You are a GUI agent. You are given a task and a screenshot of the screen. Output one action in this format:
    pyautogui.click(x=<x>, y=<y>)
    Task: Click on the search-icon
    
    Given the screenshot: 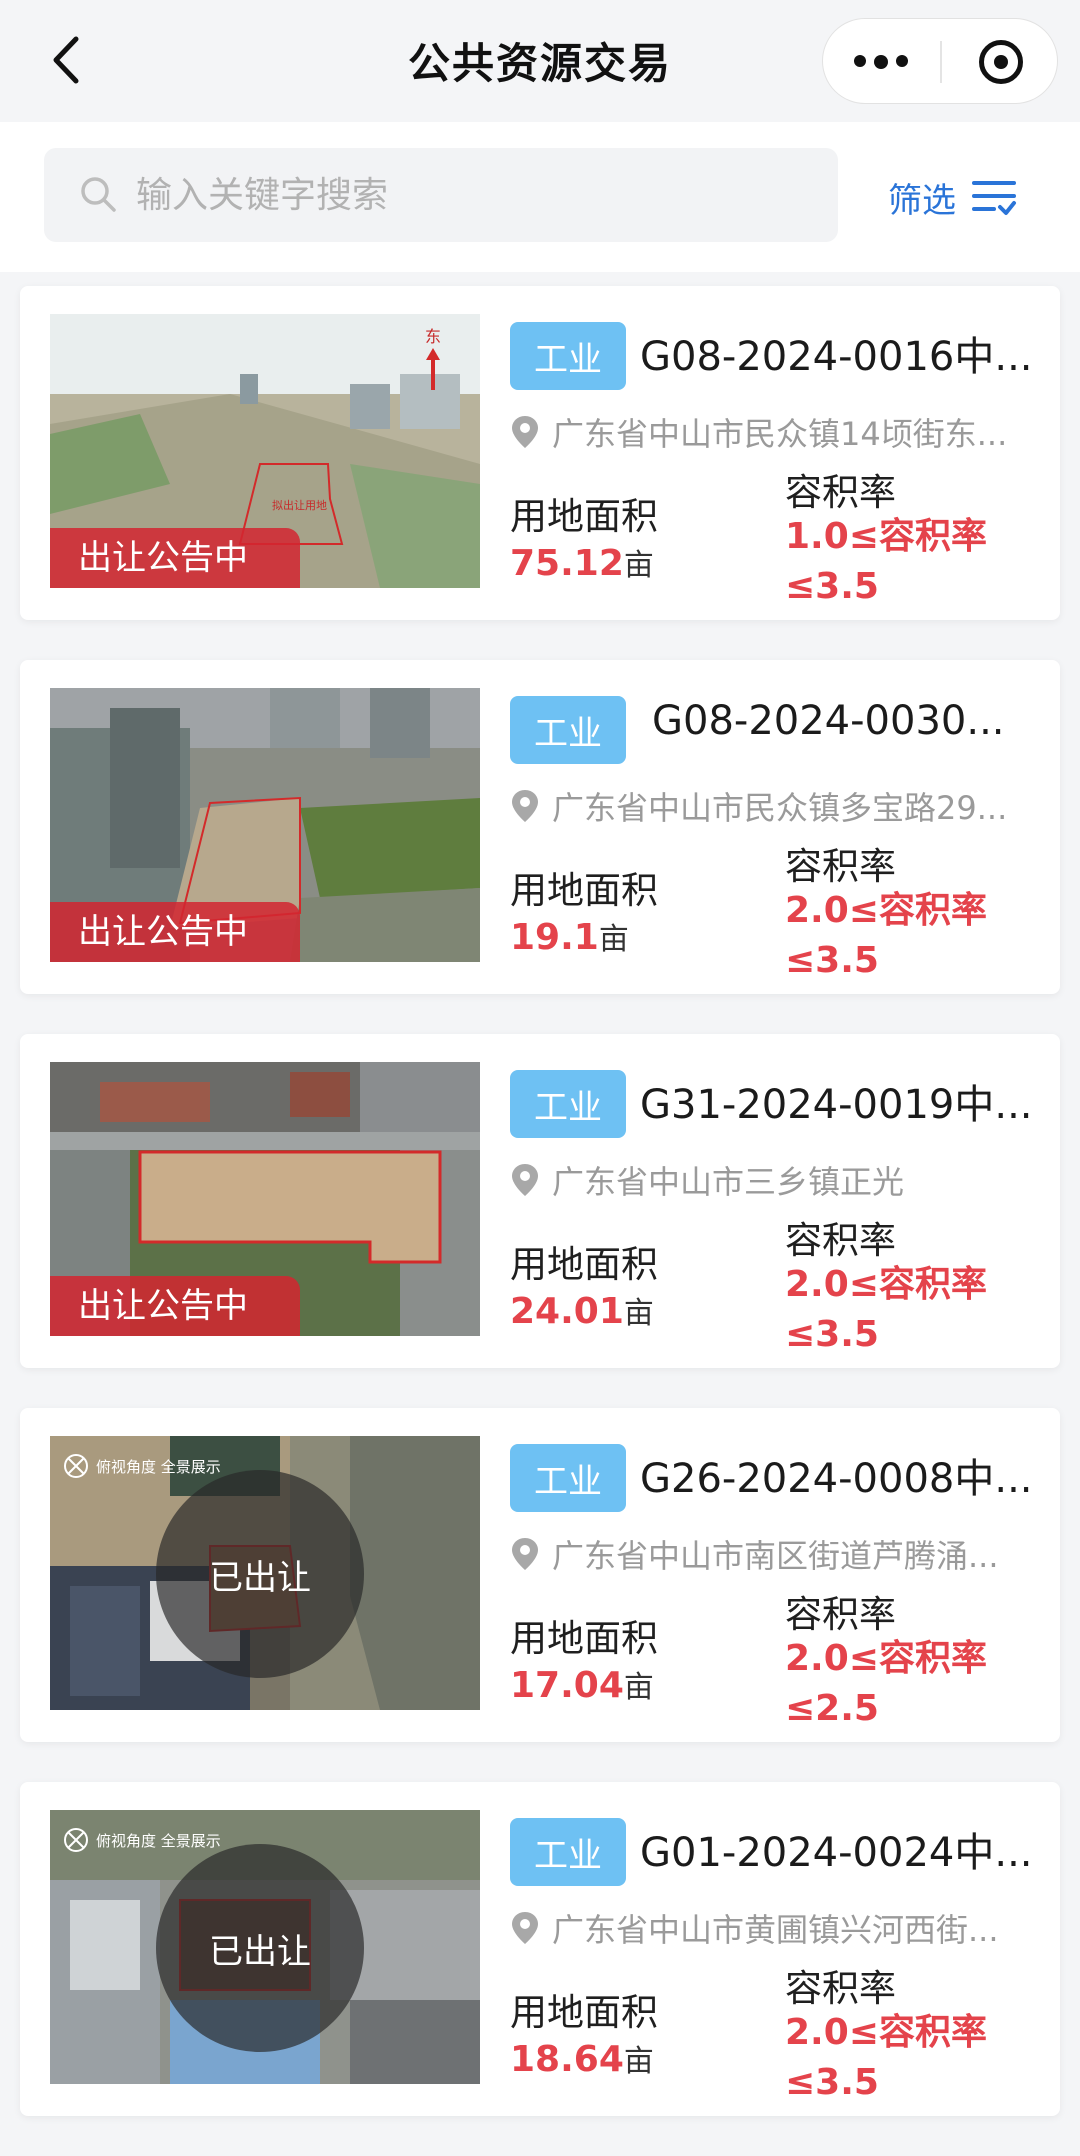 What is the action you would take?
    pyautogui.click(x=98, y=194)
    